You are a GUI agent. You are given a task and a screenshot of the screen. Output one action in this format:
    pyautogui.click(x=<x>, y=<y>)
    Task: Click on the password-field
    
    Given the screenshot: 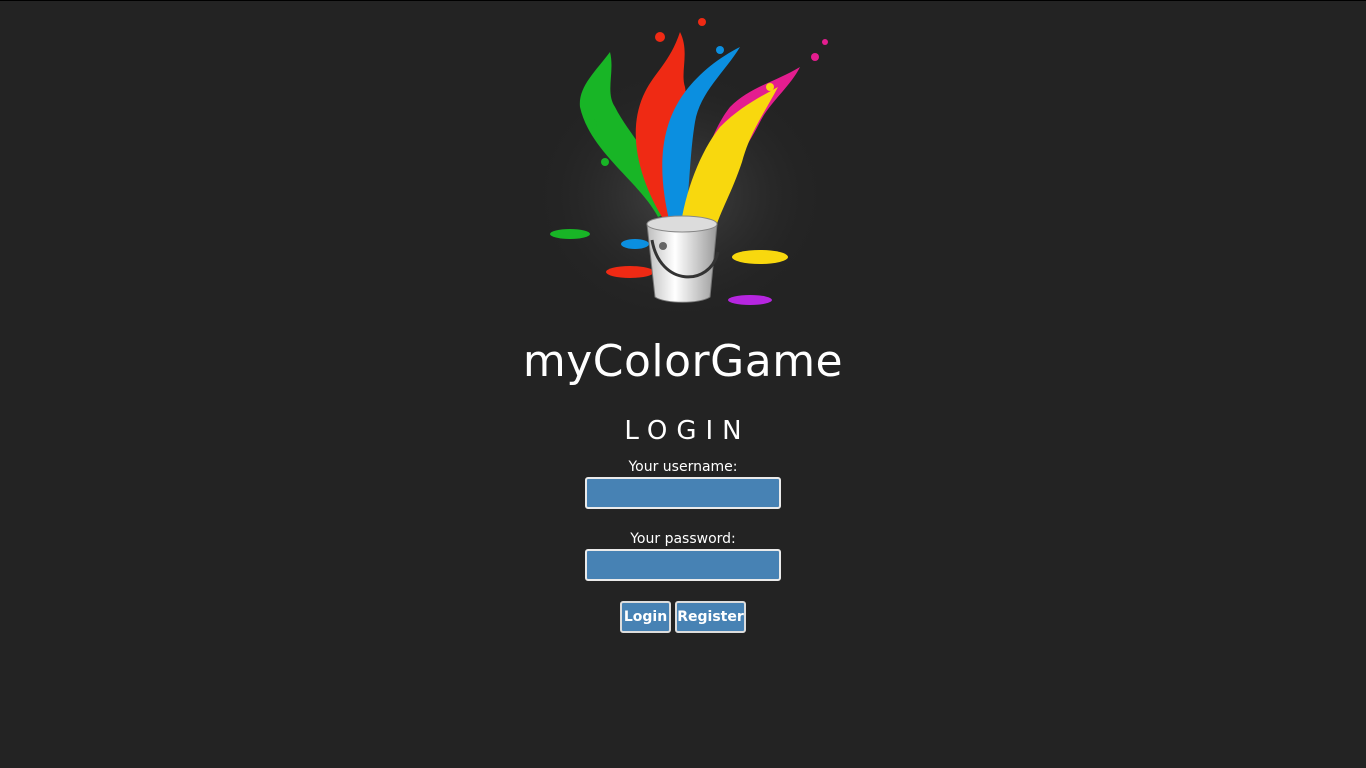 What is the action you would take?
    pyautogui.click(x=683, y=565)
    